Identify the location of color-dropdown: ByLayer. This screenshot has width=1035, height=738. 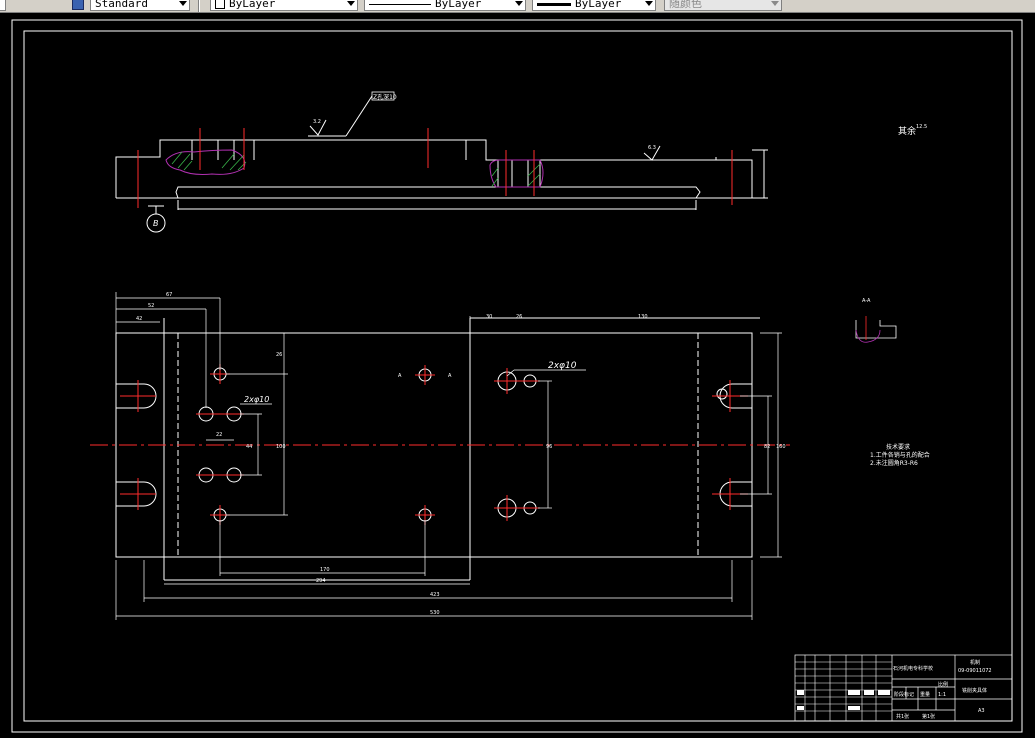
(284, 5).